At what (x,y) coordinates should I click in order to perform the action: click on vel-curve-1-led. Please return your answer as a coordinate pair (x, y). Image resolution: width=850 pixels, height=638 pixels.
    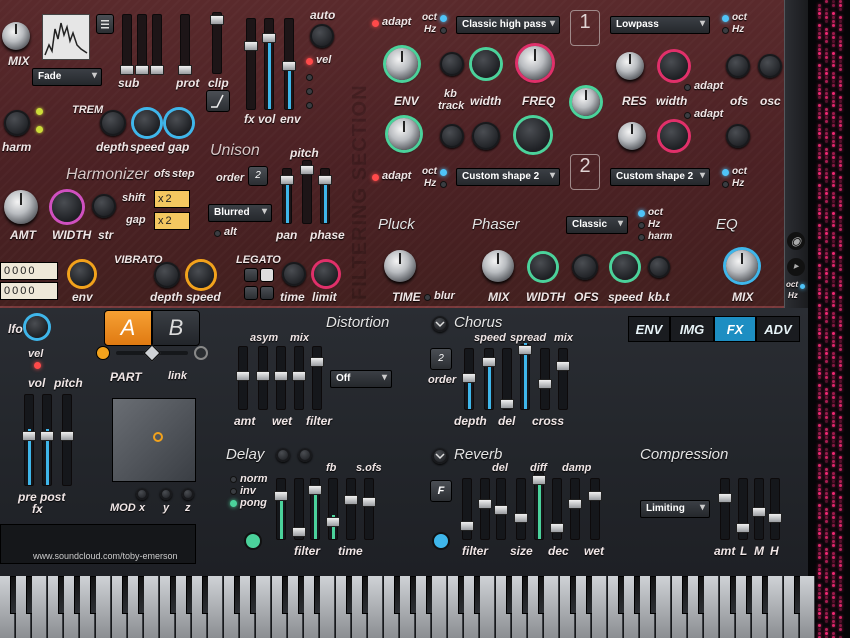
    Looking at the image, I should click on (309, 77).